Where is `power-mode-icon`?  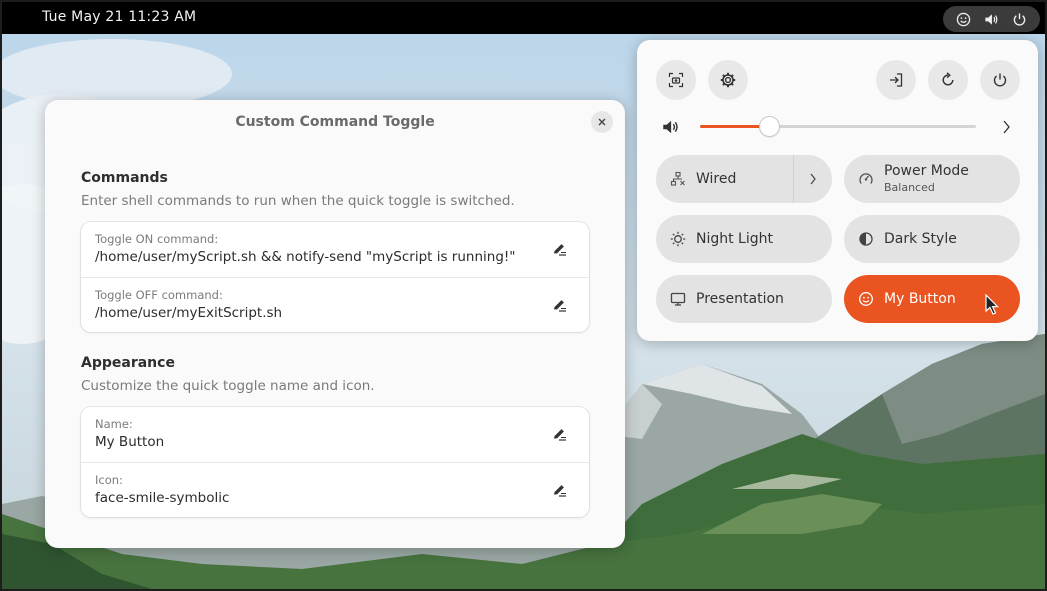
power-mode-icon is located at coordinates (866, 179).